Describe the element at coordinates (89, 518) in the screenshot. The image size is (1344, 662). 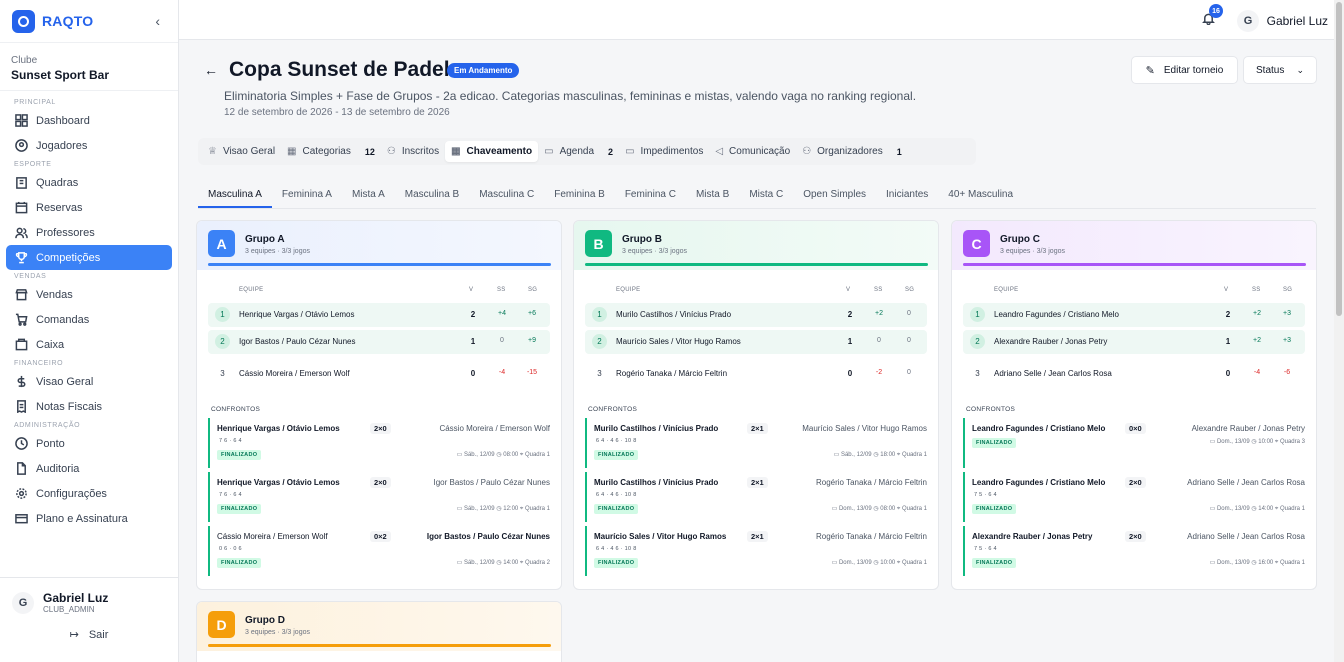
I see `nav-item-plano: Plano e Assinatura` at that location.